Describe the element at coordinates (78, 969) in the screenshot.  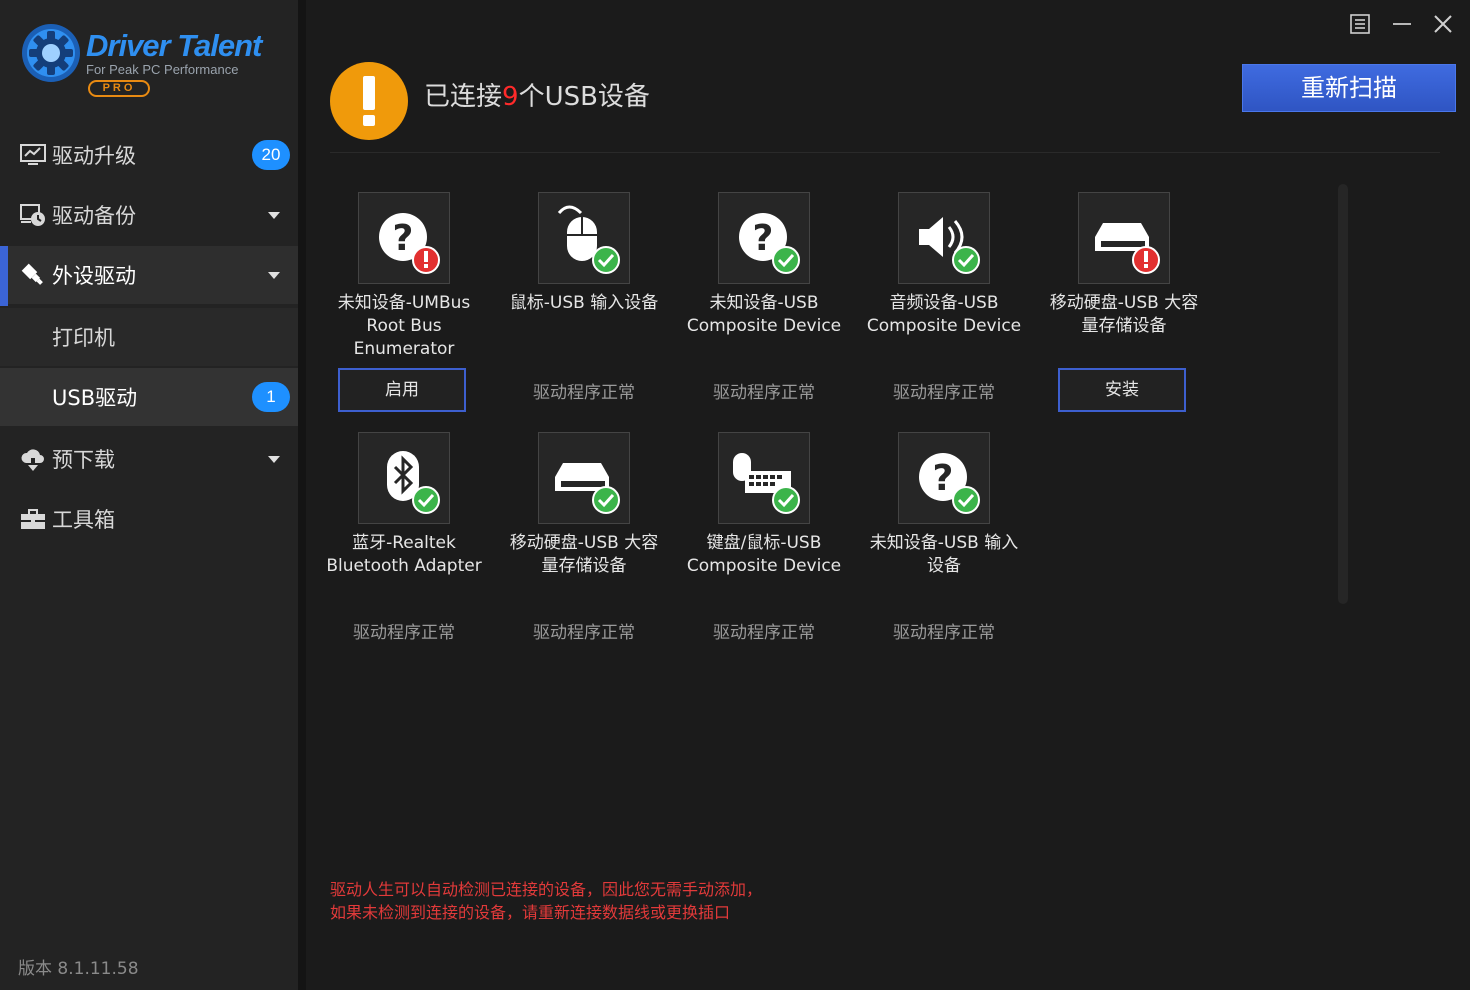
I see `version-label: 版本 8.1.11.58` at that location.